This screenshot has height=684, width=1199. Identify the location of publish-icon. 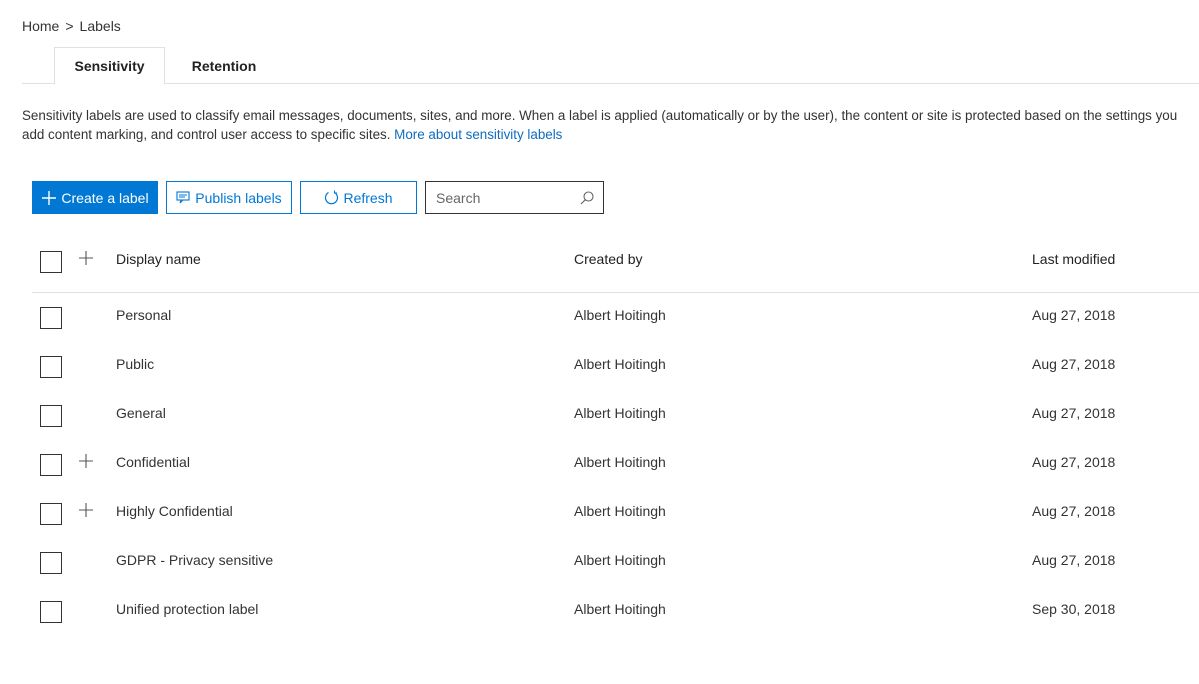
(183, 197).